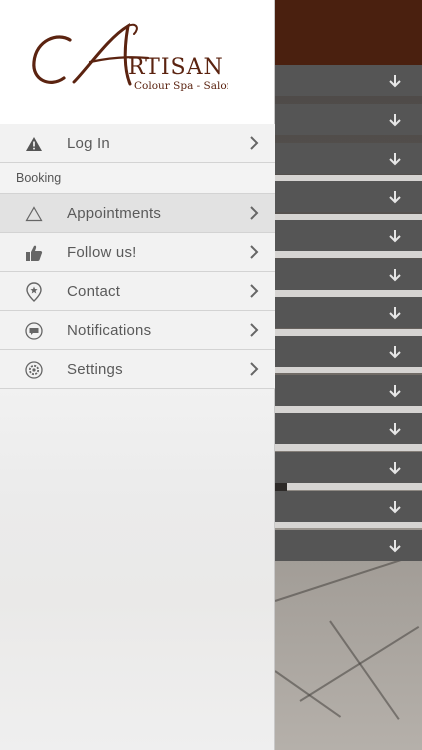  I want to click on warning-icon, so click(34, 144).